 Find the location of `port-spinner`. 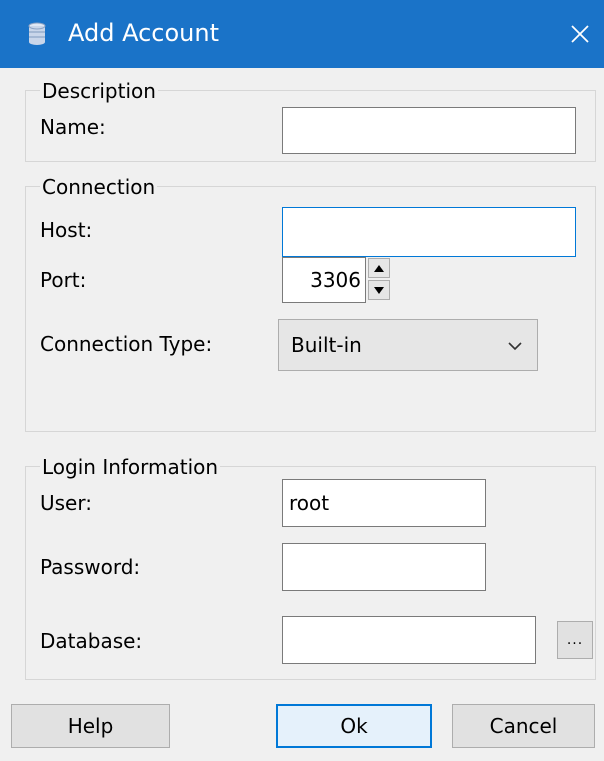

port-spinner is located at coordinates (379, 280).